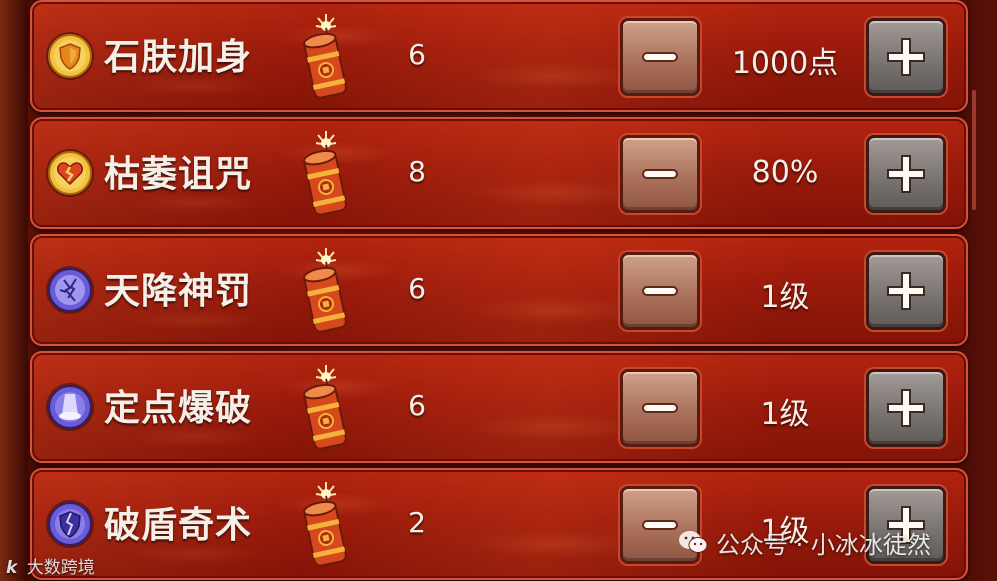  Describe the element at coordinates (70, 173) in the screenshot. I see `broken-heart-icon` at that location.